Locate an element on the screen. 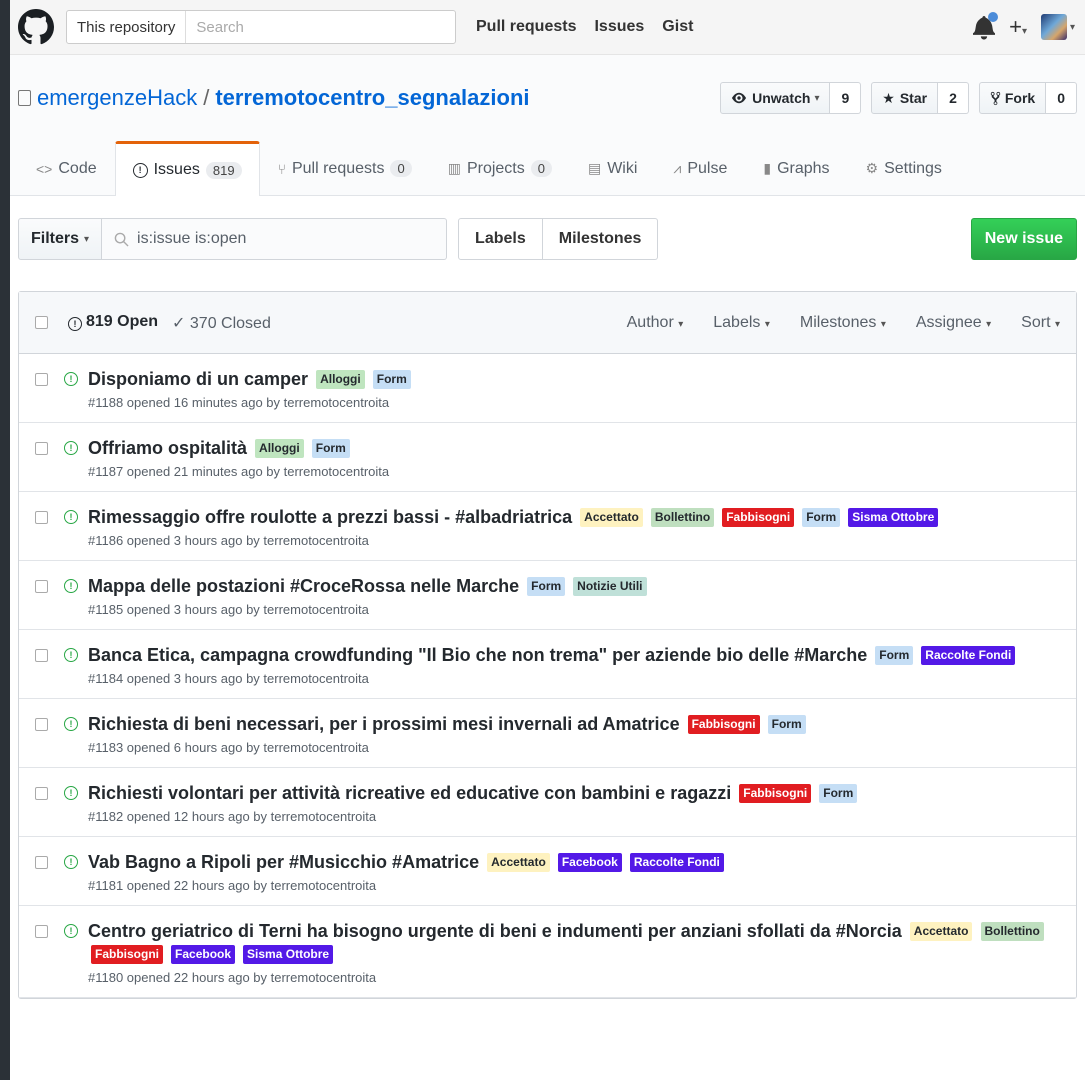  nav-gist: Gist is located at coordinates (677, 27).